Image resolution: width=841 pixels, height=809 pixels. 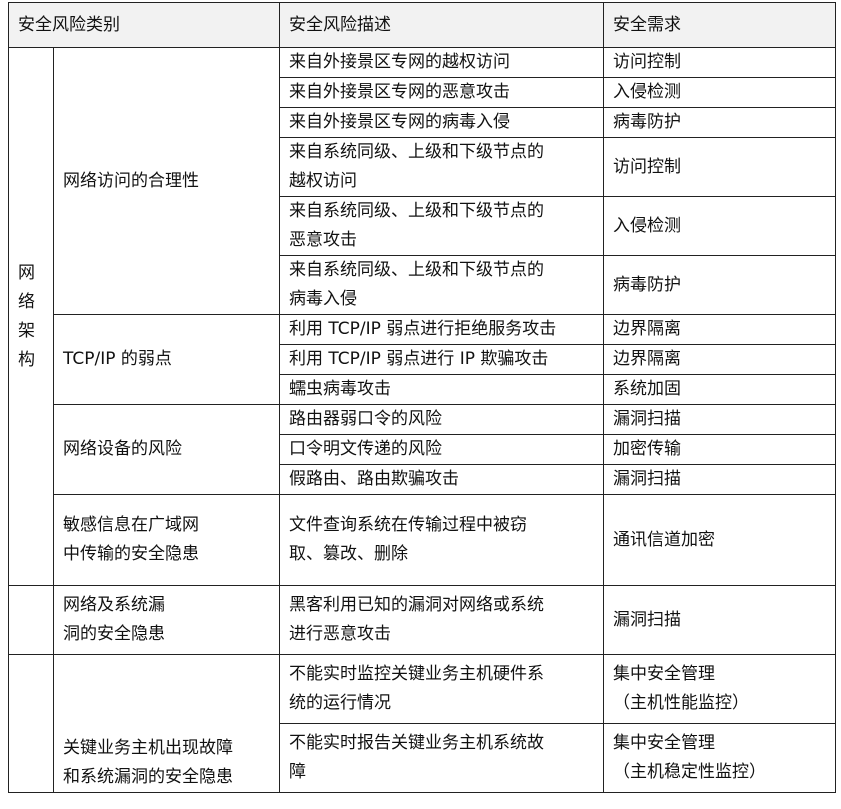 What do you see at coordinates (166, 181) in the screenshot?
I see `subcategory-cell: 网络访问的合理性` at bounding box center [166, 181].